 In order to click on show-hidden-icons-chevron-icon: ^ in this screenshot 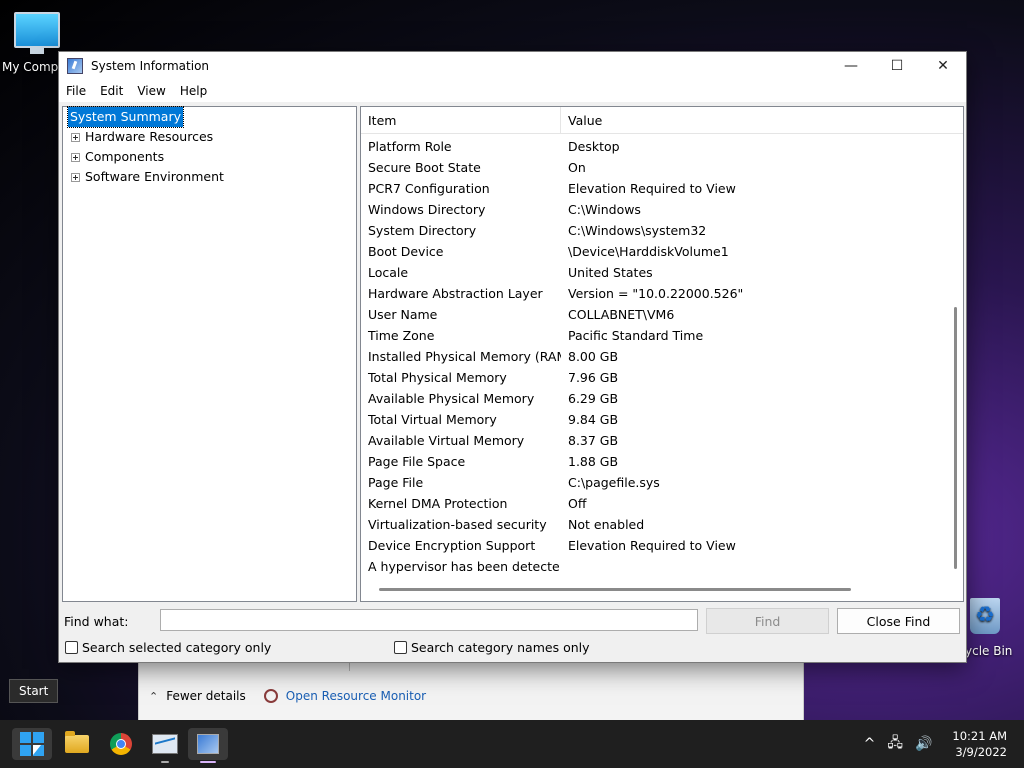, I will do `click(870, 744)`.